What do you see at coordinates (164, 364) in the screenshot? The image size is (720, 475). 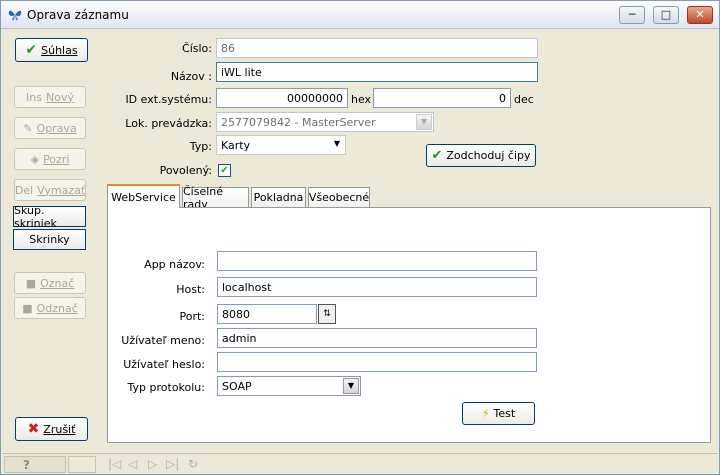 I see `password-label: Užívateľ heslo:` at bounding box center [164, 364].